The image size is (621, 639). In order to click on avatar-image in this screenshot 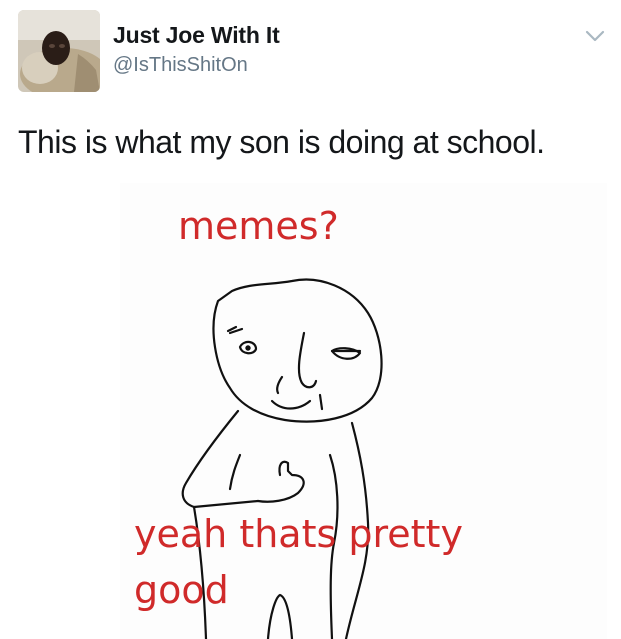, I will do `click(59, 51)`.